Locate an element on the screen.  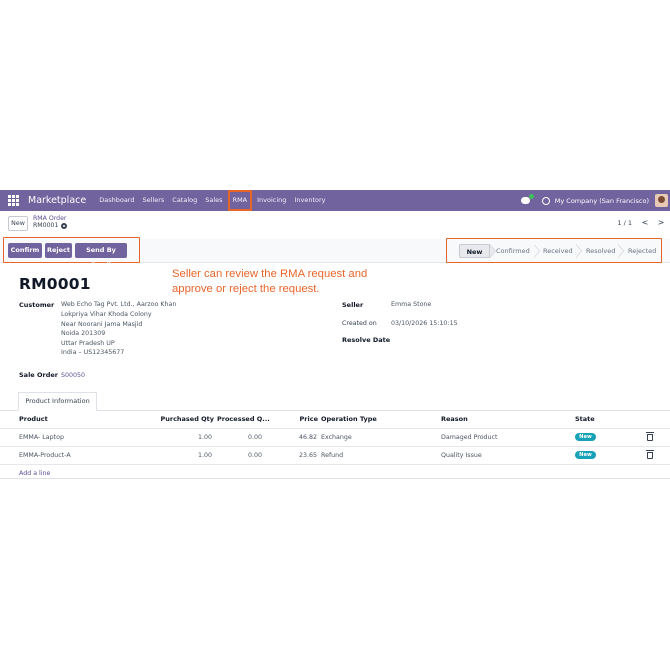
stage-confirmed: Confirmed is located at coordinates (513, 251).